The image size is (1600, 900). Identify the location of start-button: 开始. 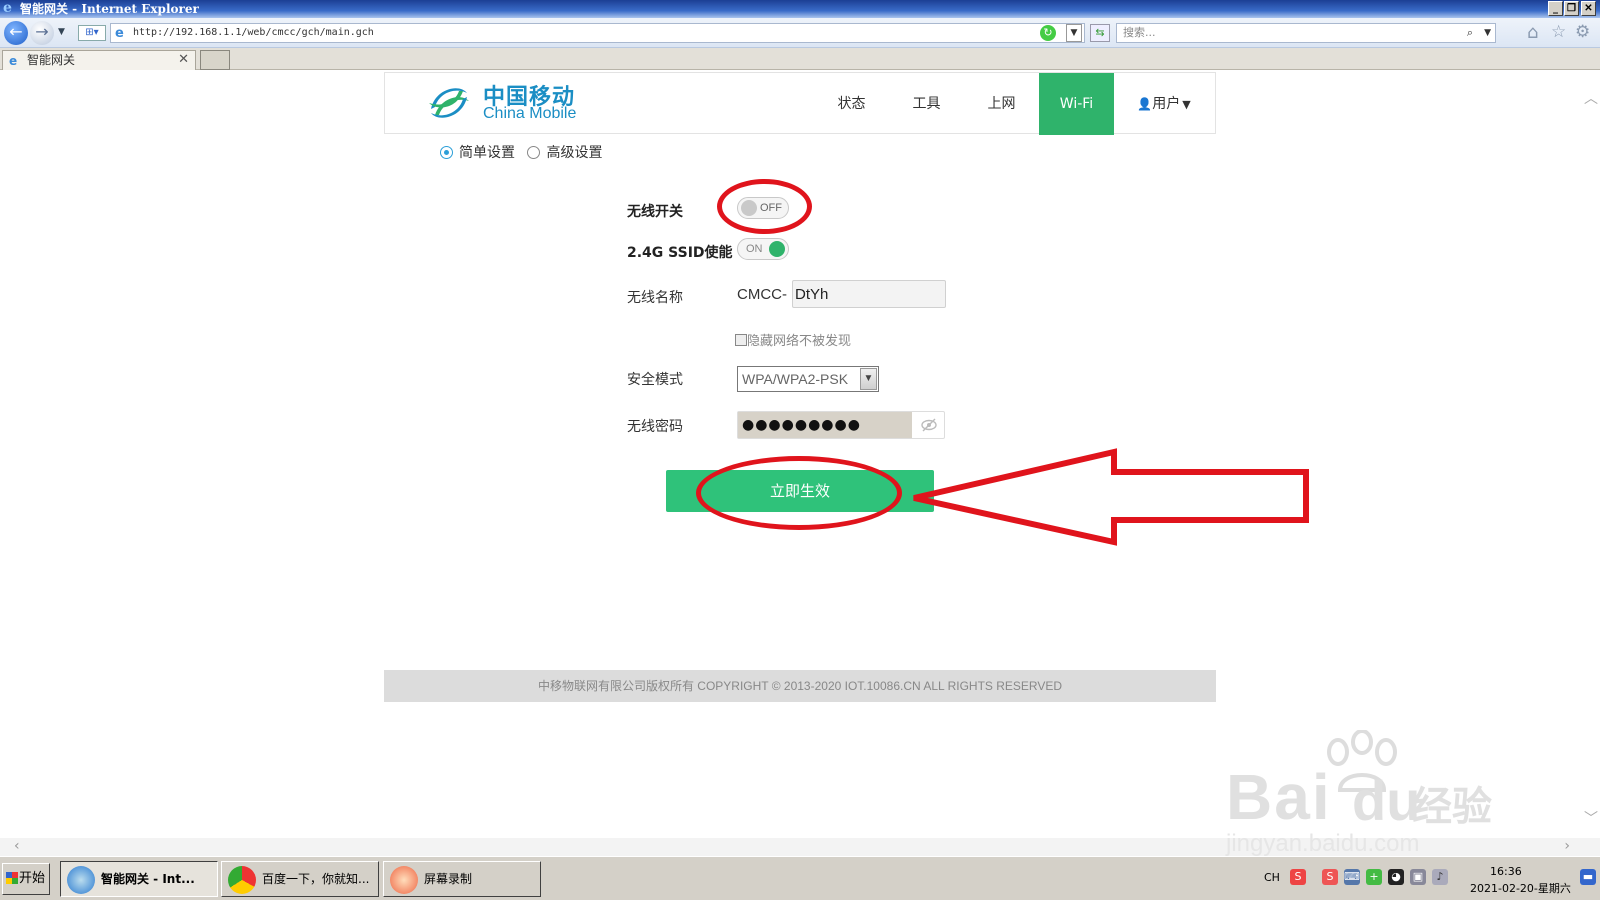
(26, 879).